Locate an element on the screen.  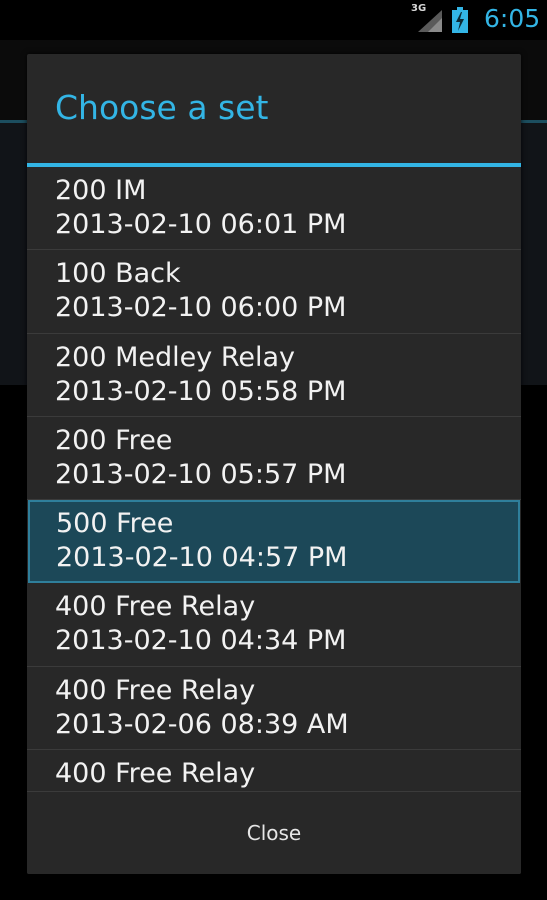
list-item: 400 Free Relay 2013-02-06 08:39 AM is located at coordinates (274, 709).